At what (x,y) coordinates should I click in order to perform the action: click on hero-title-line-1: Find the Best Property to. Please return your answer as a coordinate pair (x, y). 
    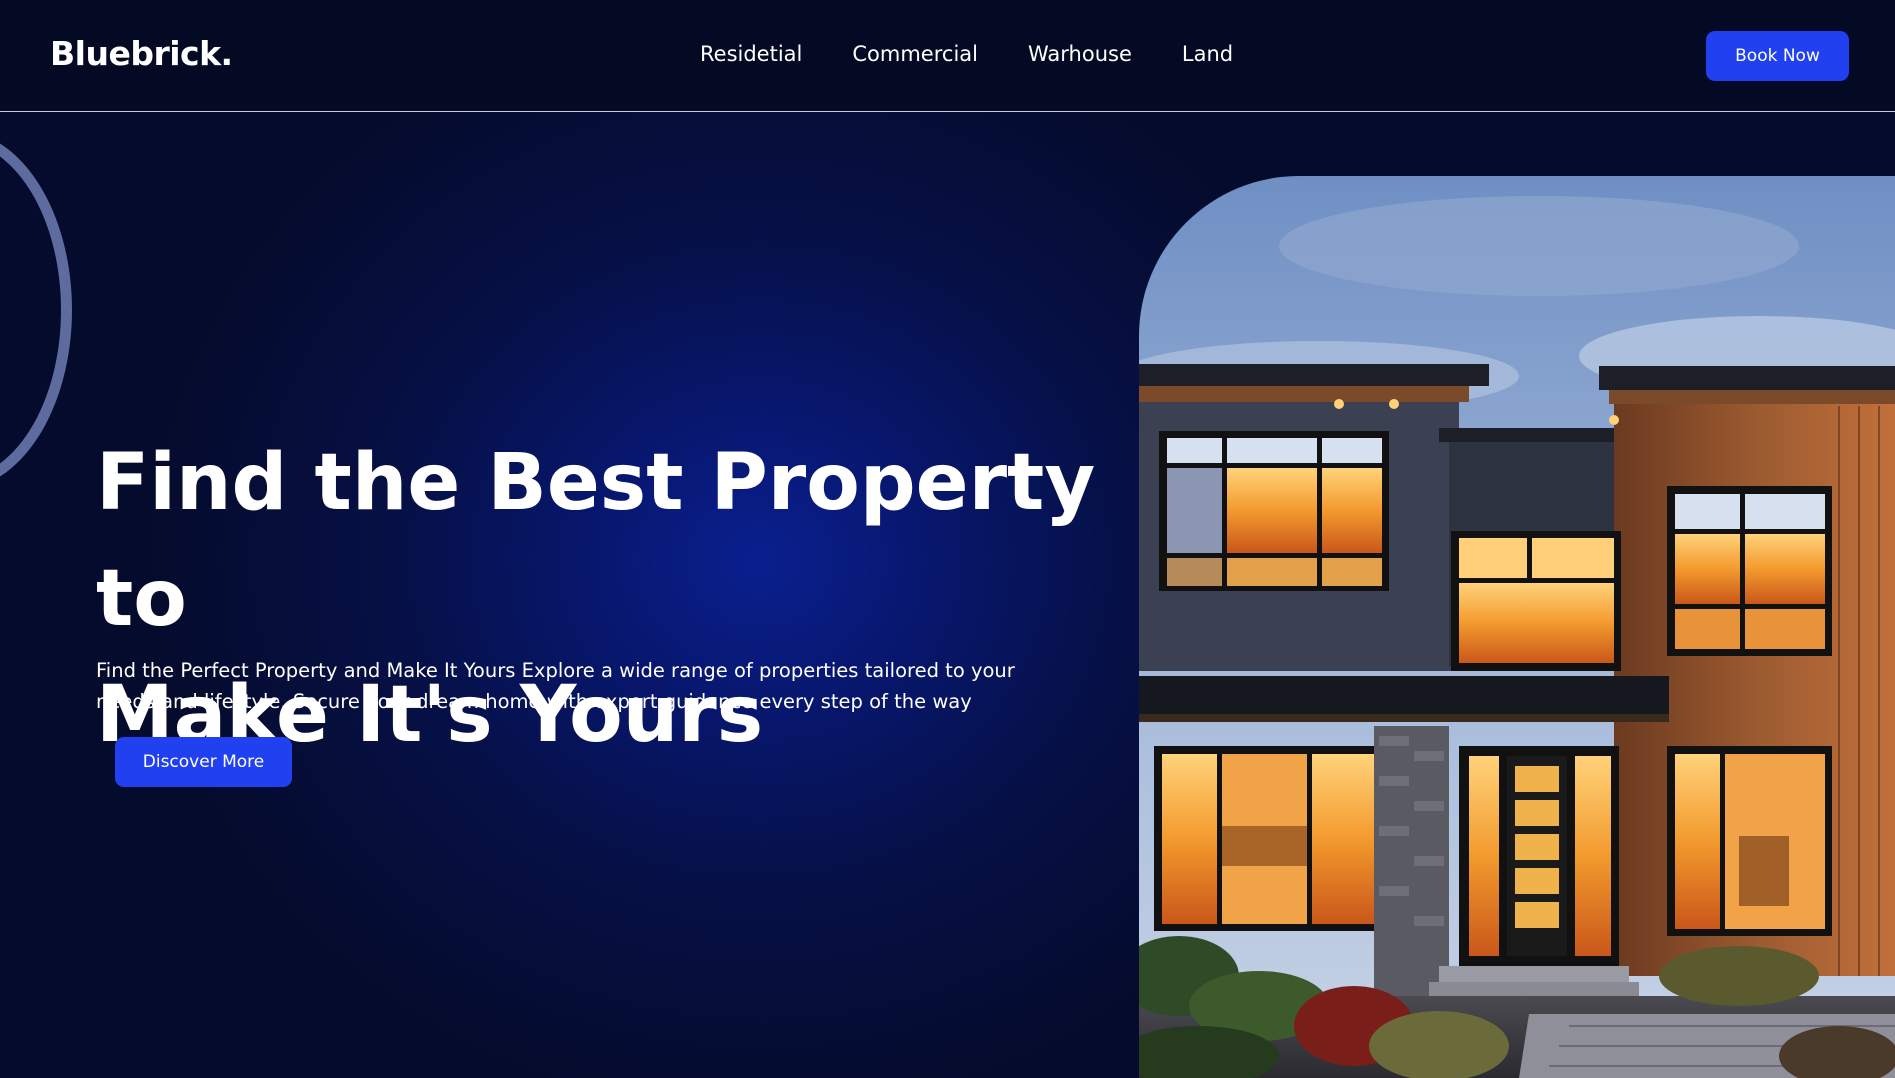
    Looking at the image, I should click on (596, 541).